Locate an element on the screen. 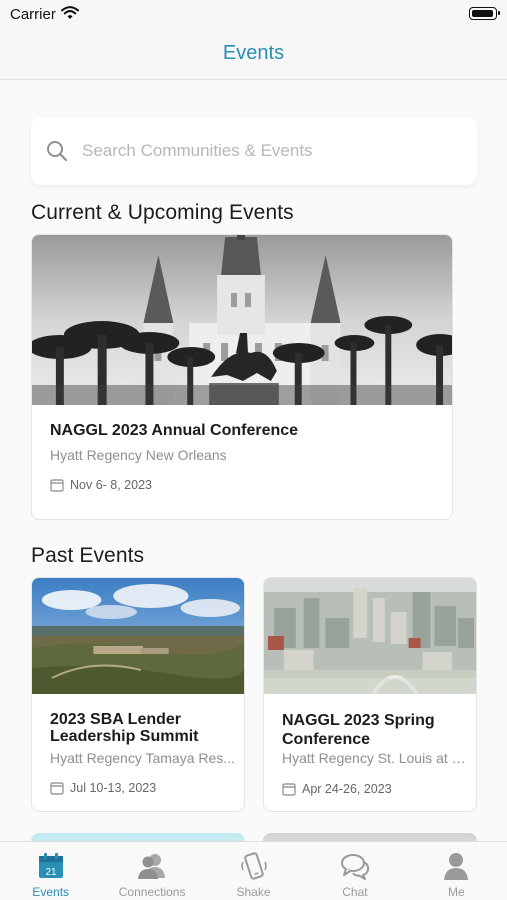 This screenshot has height=900, width=507. tab-label: Shake is located at coordinates (253, 892).